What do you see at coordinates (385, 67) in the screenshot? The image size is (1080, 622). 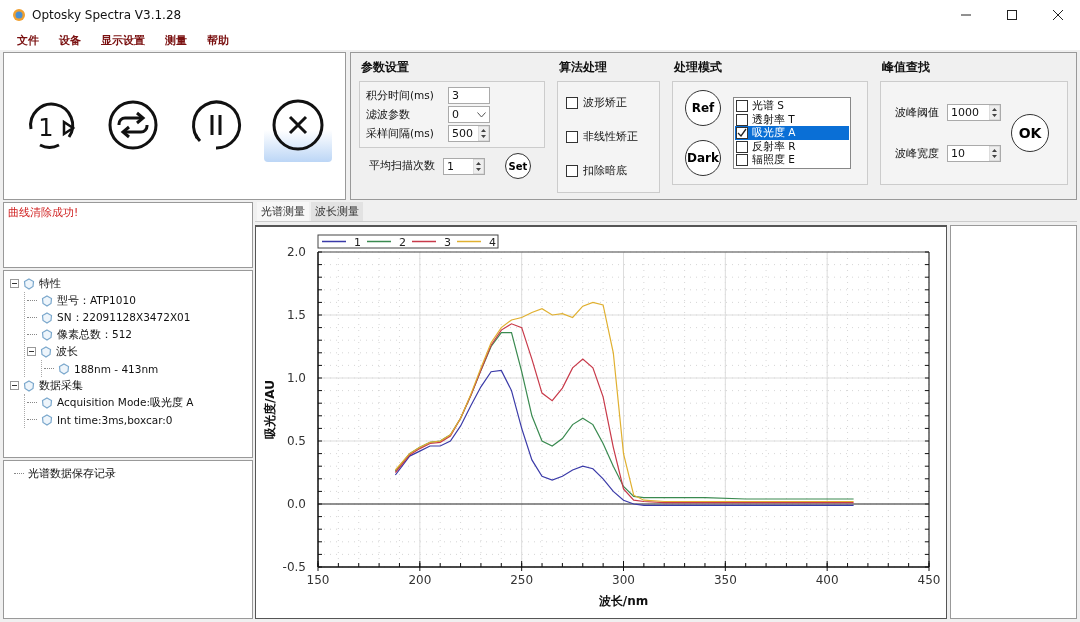 I see `group-title: 参数设置` at bounding box center [385, 67].